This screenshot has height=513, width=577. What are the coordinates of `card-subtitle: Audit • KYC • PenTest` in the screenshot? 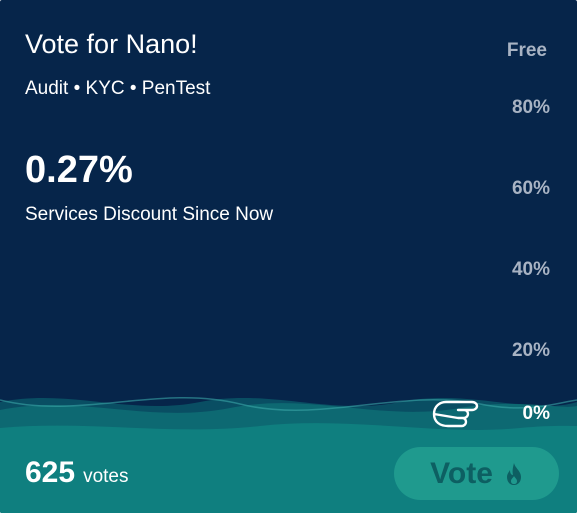 It's located at (118, 88).